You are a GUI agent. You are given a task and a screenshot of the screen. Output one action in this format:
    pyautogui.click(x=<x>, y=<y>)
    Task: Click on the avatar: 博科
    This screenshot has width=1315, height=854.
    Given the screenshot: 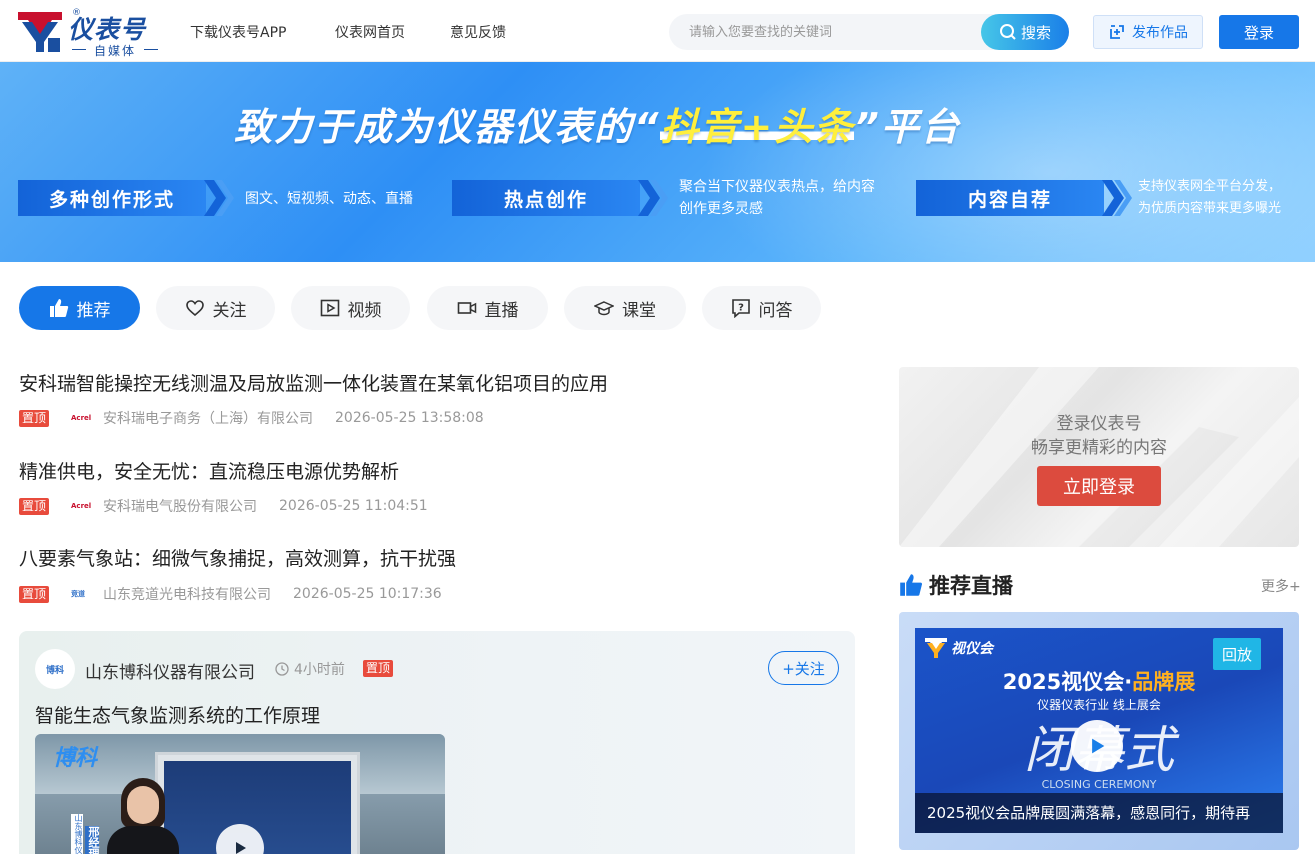 What is the action you would take?
    pyautogui.click(x=55, y=669)
    